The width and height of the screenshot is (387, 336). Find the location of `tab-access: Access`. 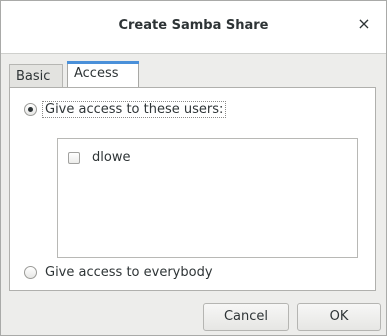

tab-access: Access is located at coordinates (103, 74).